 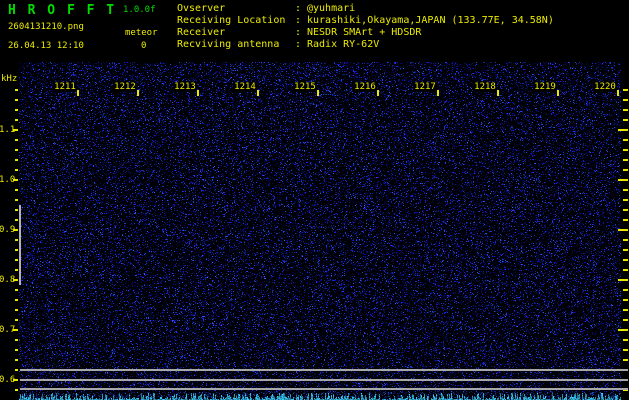 What do you see at coordinates (8, 180) in the screenshot?
I see `freq-axis-label: 1.0` at bounding box center [8, 180].